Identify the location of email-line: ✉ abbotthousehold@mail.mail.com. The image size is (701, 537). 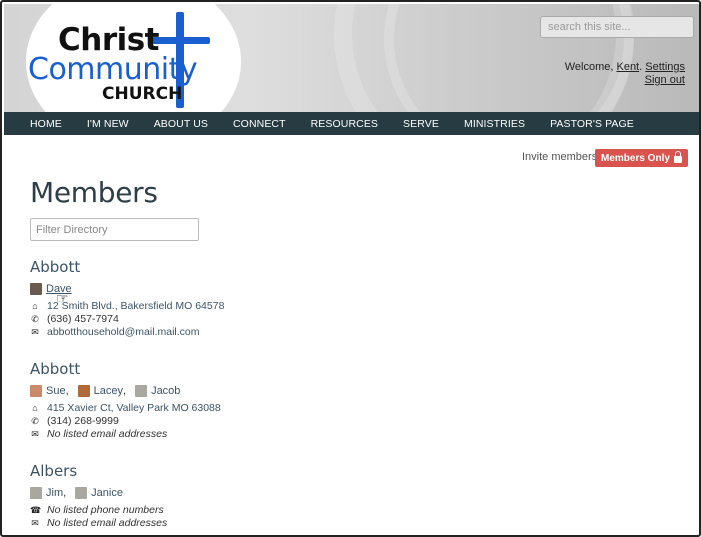
(127, 332).